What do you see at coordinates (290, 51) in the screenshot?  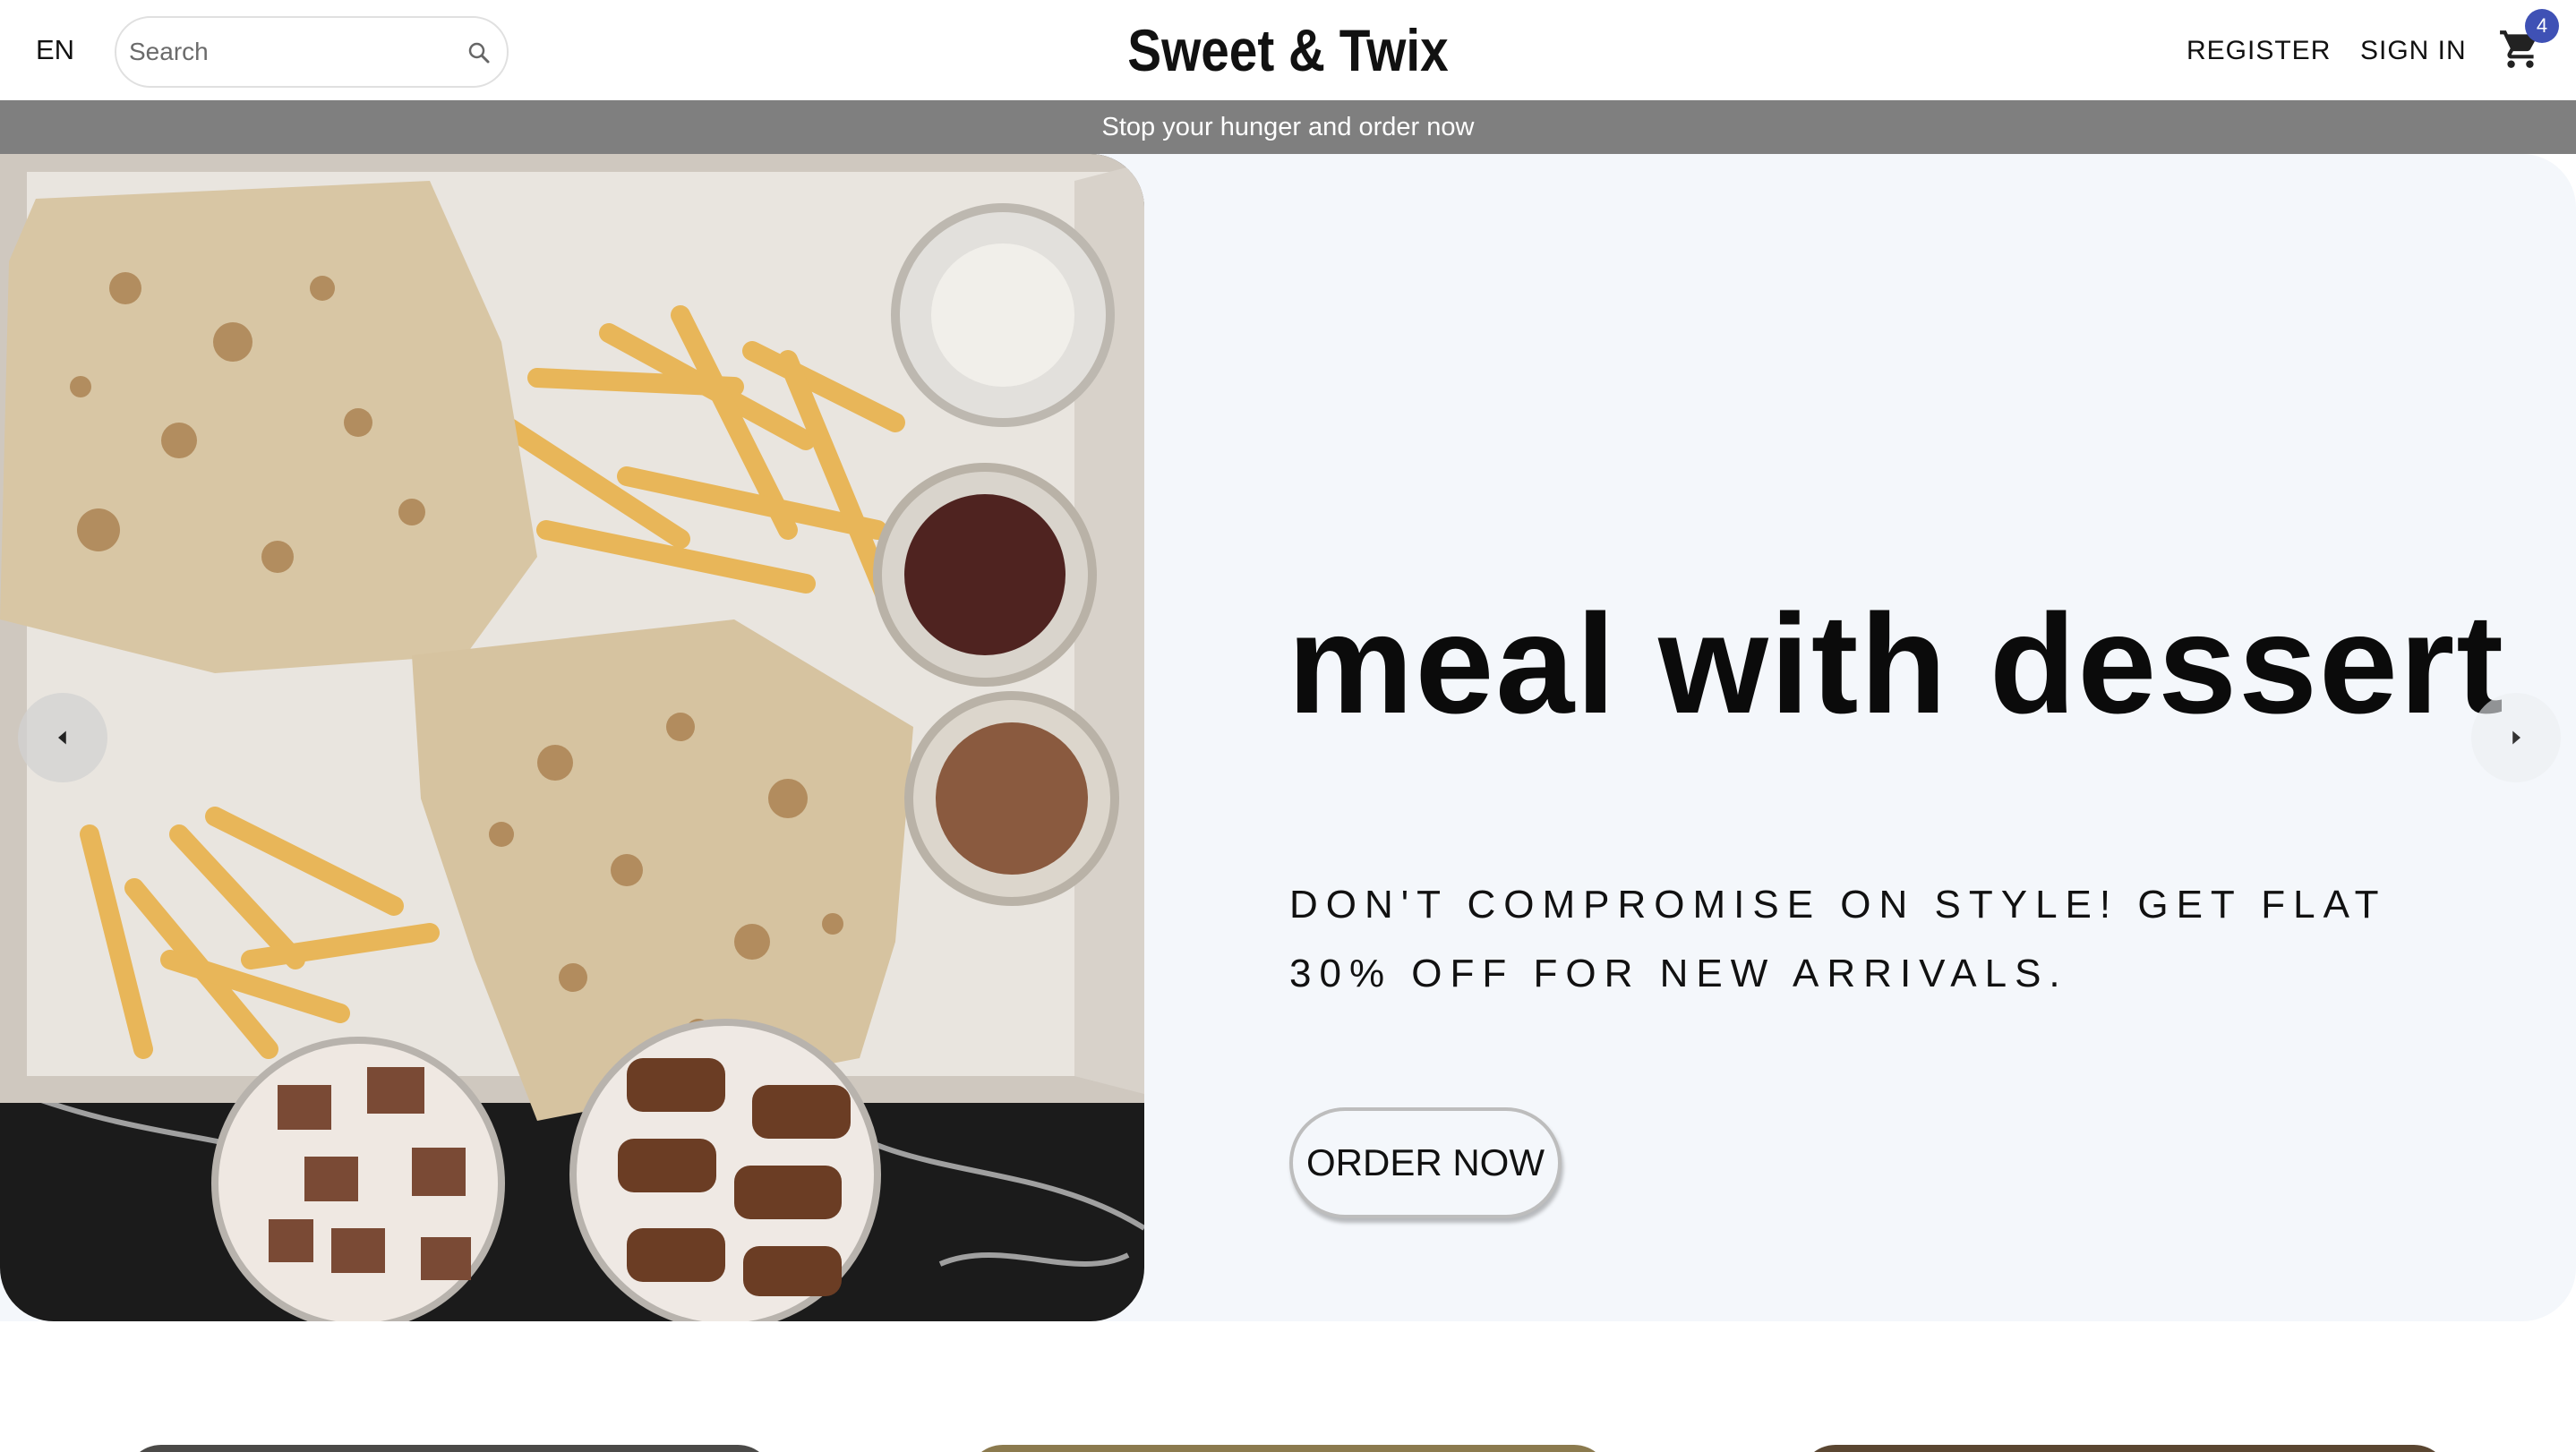 I see `search-input` at bounding box center [290, 51].